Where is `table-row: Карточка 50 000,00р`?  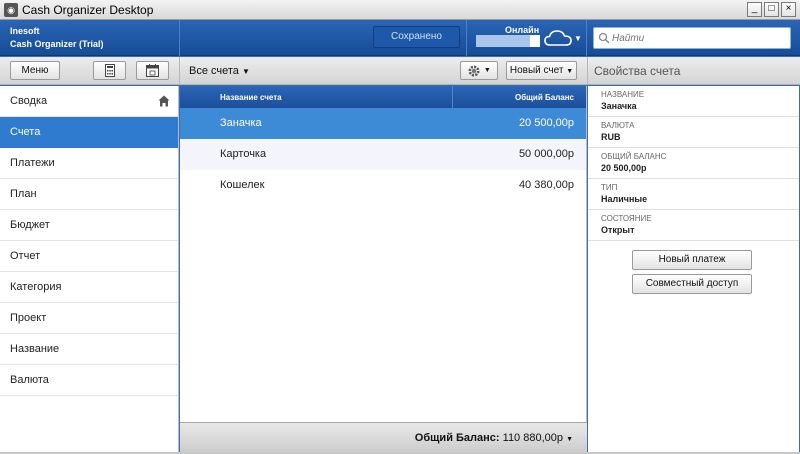
table-row: Карточка 50 000,00р is located at coordinates (383, 154).